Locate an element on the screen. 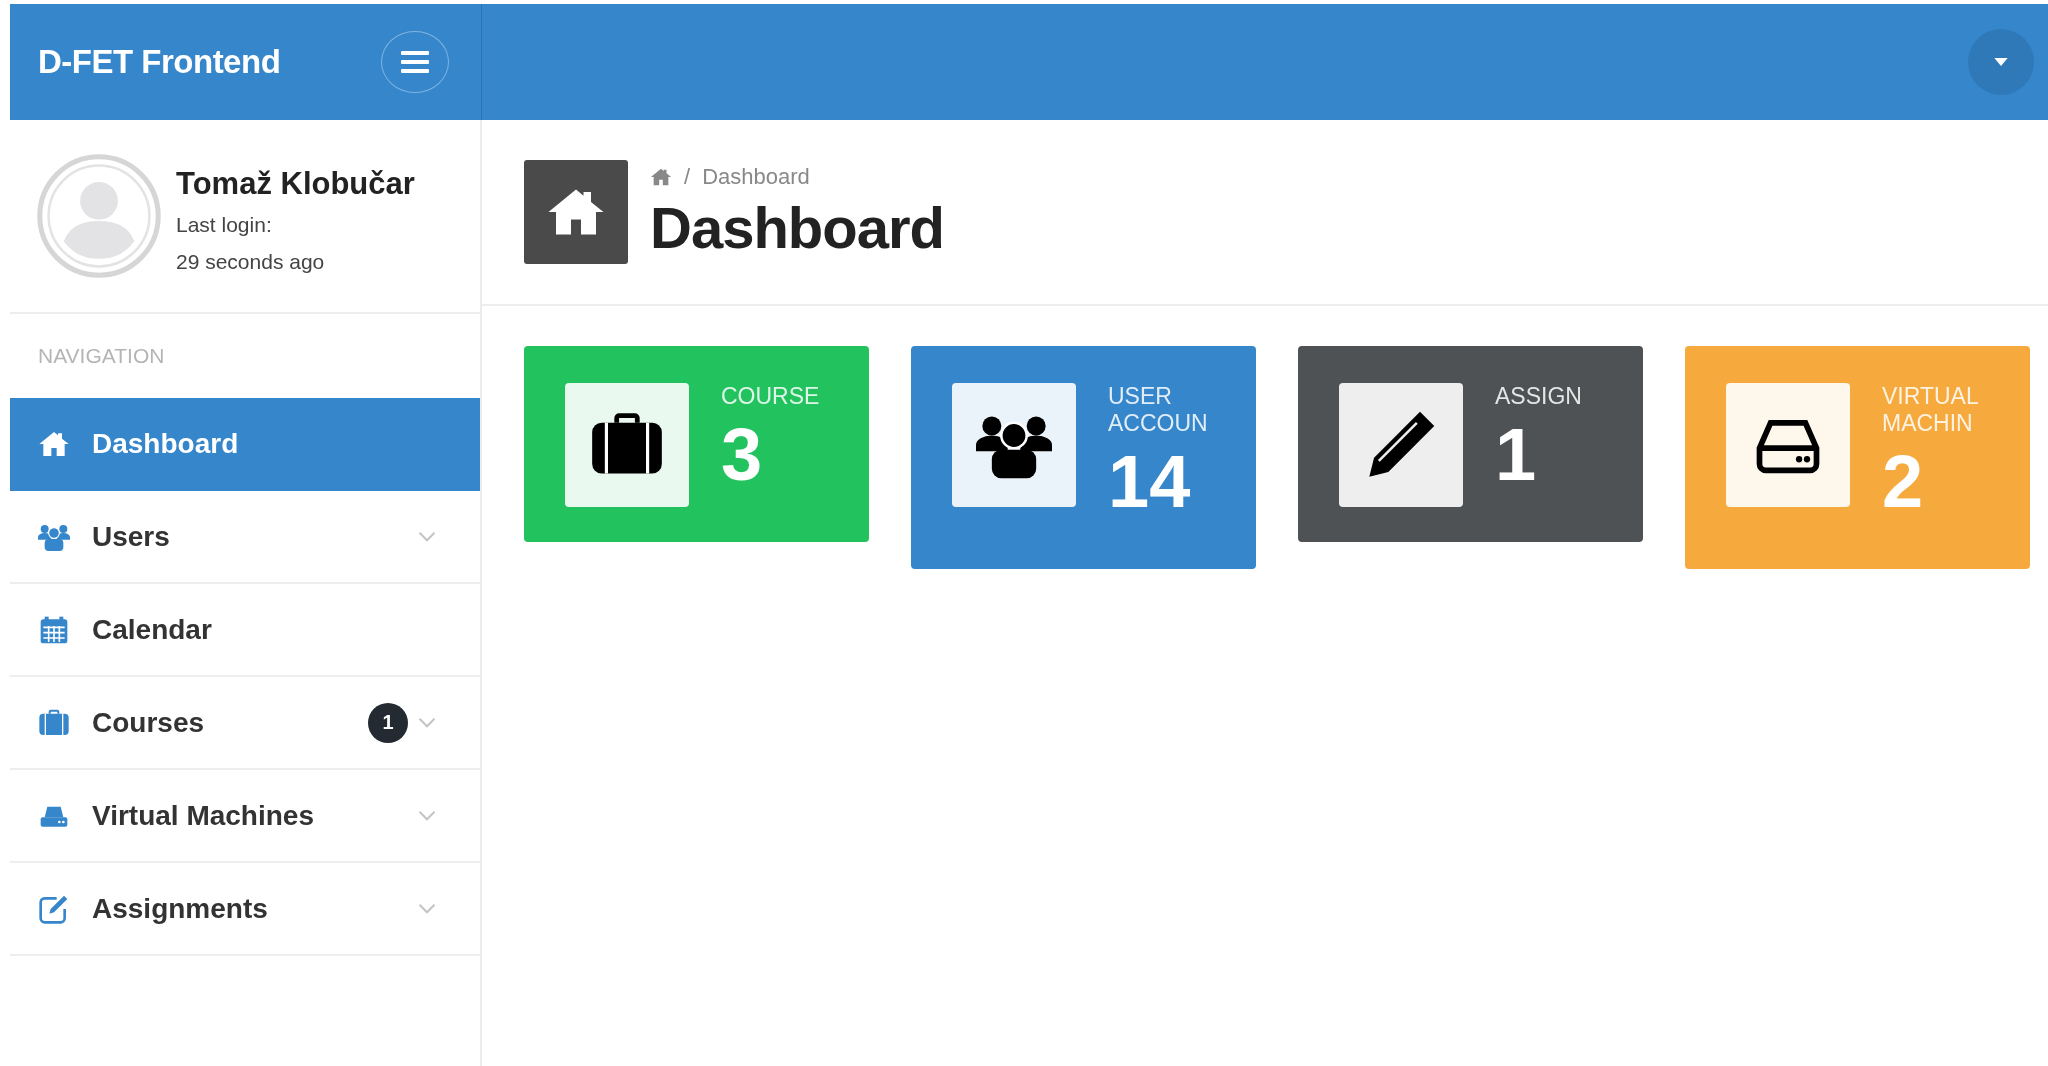  stat-label: COURSE is located at coordinates (771, 396).